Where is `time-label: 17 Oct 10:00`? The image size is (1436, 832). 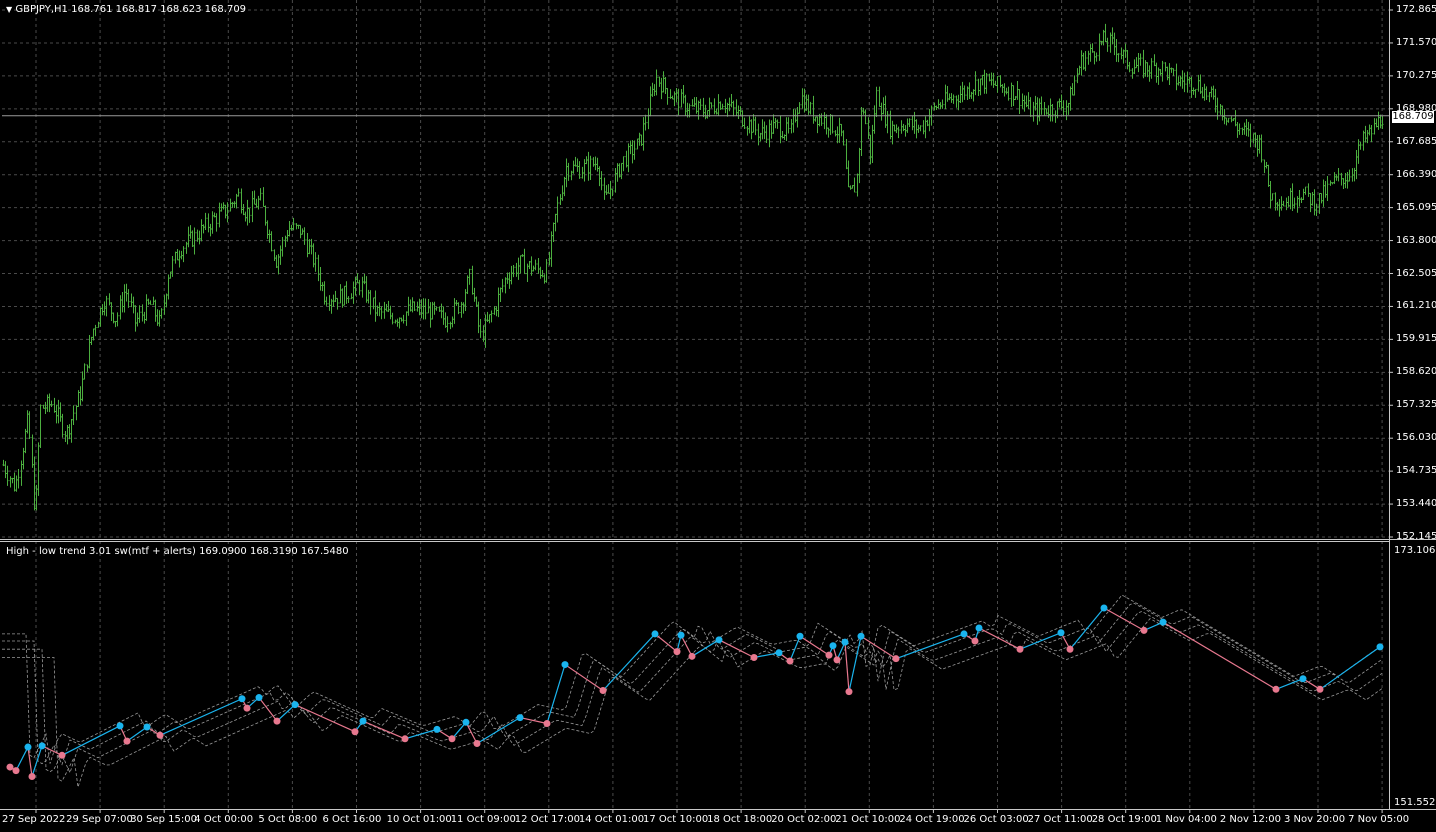
time-label: 17 Oct 10:00 is located at coordinates (676, 819).